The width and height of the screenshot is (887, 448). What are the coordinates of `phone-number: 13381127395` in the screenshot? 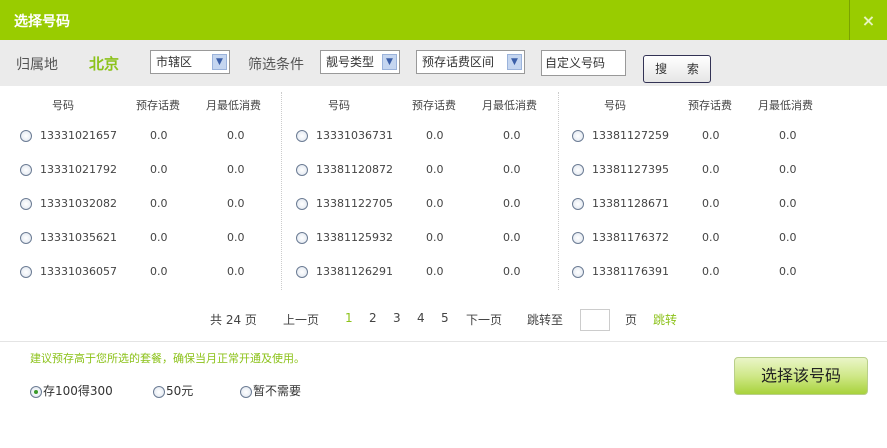 It's located at (630, 169).